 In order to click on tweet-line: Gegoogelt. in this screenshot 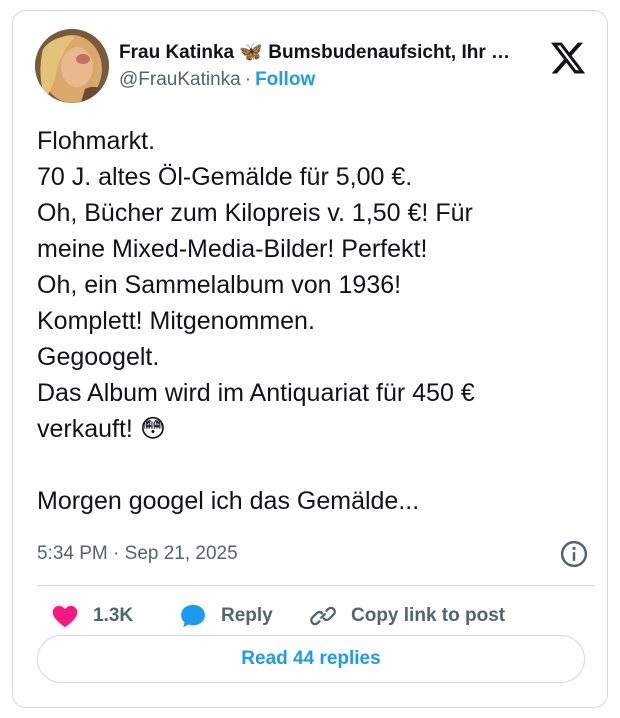, I will do `click(98, 357)`.